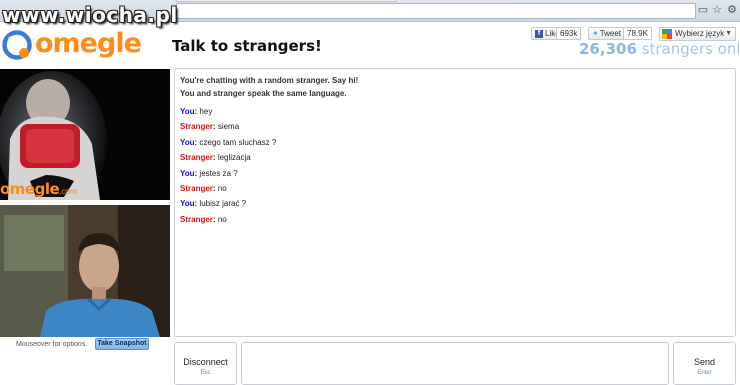 Image resolution: width=740 pixels, height=385 pixels. Describe the element at coordinates (455, 142) in the screenshot. I see `chat-message: You: czego tam sluchasz ?` at that location.